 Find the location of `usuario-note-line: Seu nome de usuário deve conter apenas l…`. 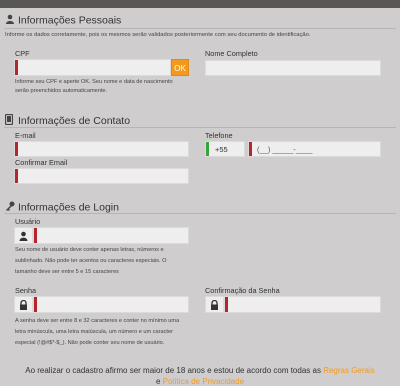

usuario-note-line: Seu nome de usuário deve conter apenas l… is located at coordinates (89, 250).